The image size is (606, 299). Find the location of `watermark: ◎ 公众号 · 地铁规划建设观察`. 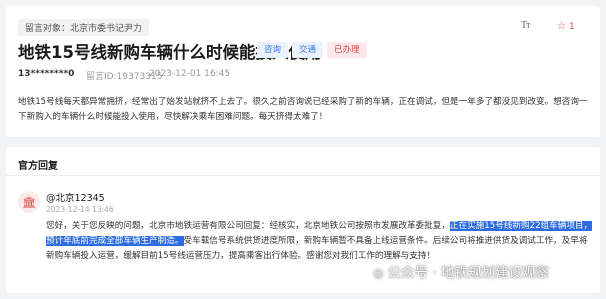

watermark: ◎ 公众号 · 地铁规划建设观察 is located at coordinates (461, 271).